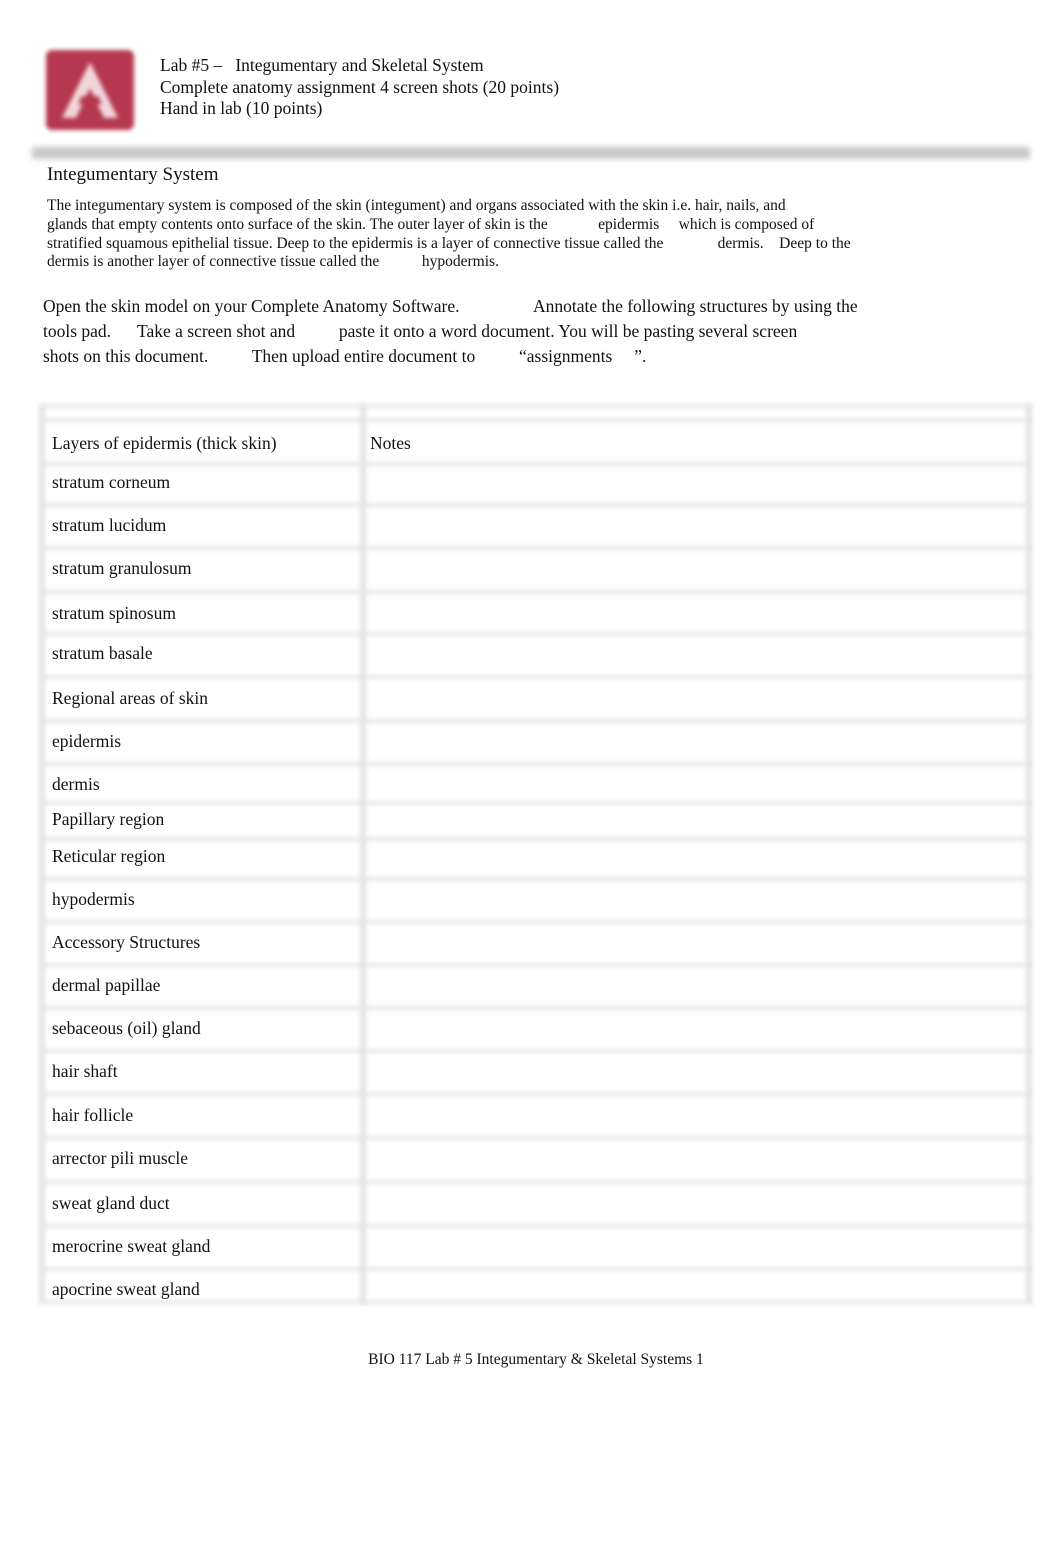  Describe the element at coordinates (122, 568) in the screenshot. I see `table-row-label: stratum granulosum` at that location.